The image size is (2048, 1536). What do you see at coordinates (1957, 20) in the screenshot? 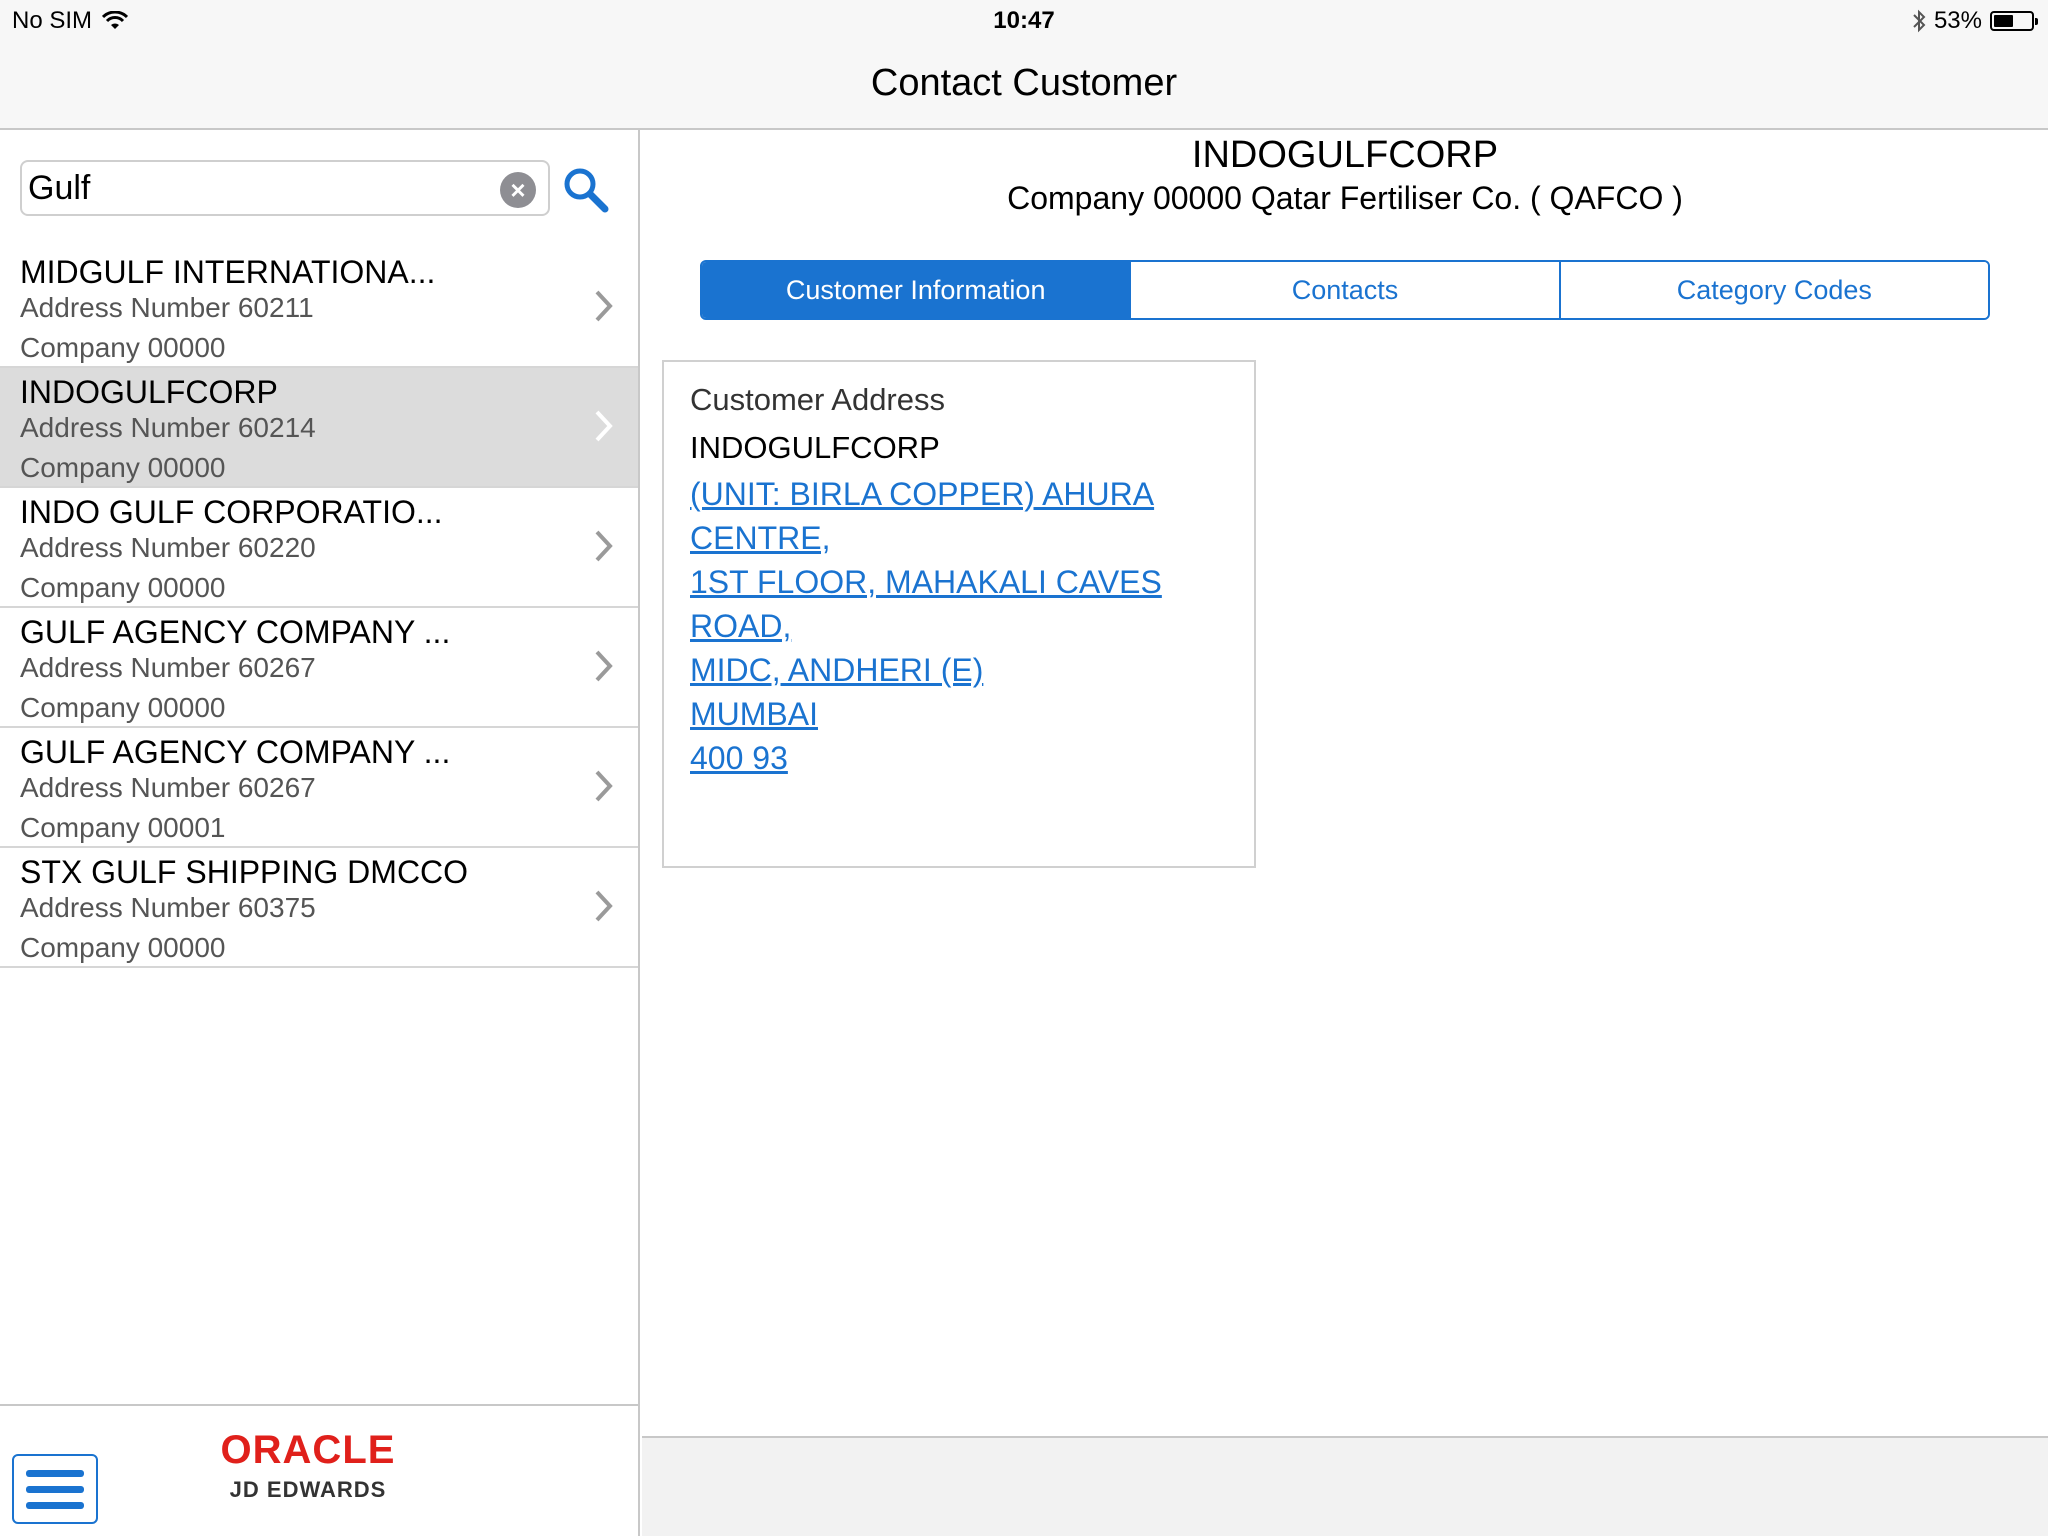
I see `battery-percent: 53%` at bounding box center [1957, 20].